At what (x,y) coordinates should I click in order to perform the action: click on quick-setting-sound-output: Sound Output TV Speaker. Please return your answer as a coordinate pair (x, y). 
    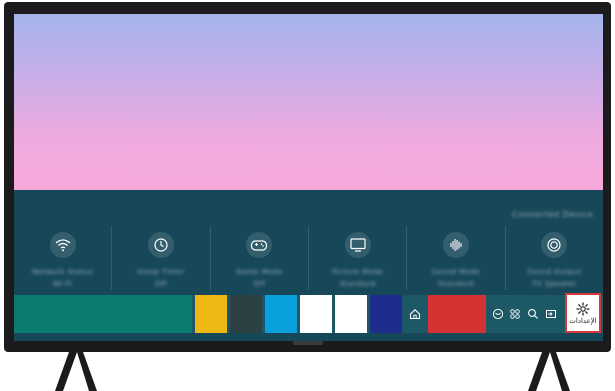
    Looking at the image, I should click on (554, 258).